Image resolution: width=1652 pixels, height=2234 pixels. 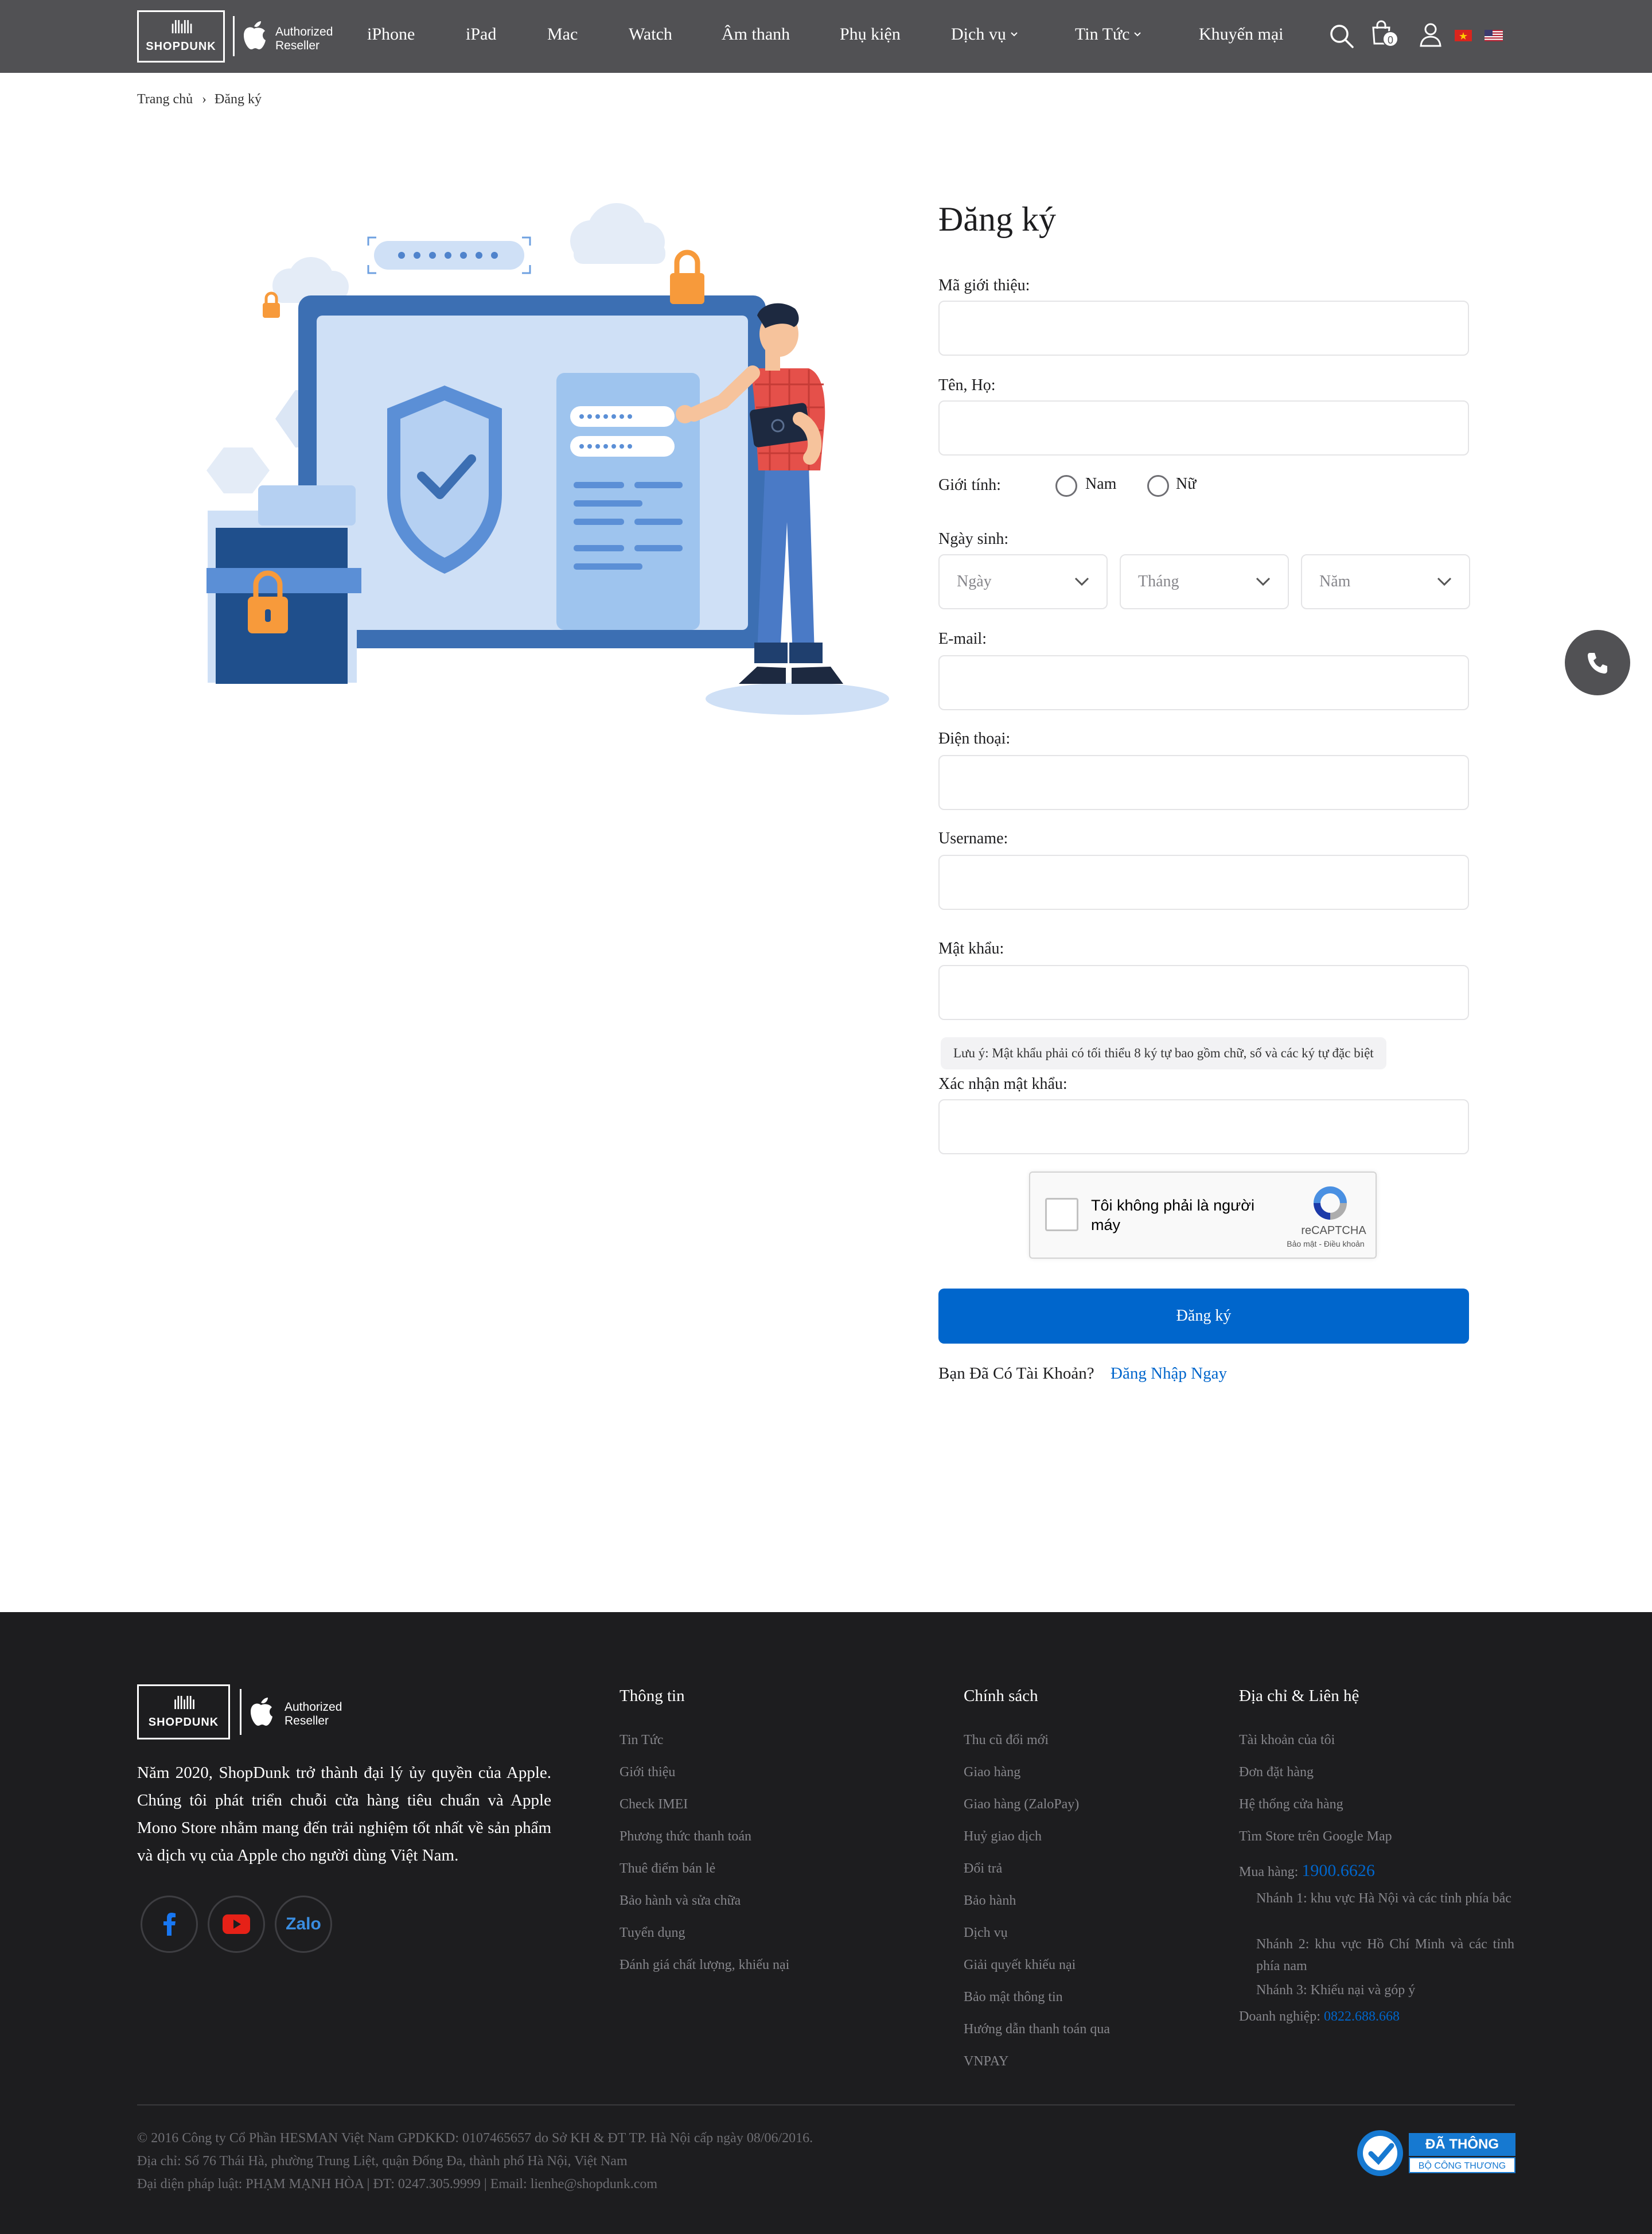 What do you see at coordinates (969, 485) in the screenshot?
I see `gender-label: Giới tính:` at bounding box center [969, 485].